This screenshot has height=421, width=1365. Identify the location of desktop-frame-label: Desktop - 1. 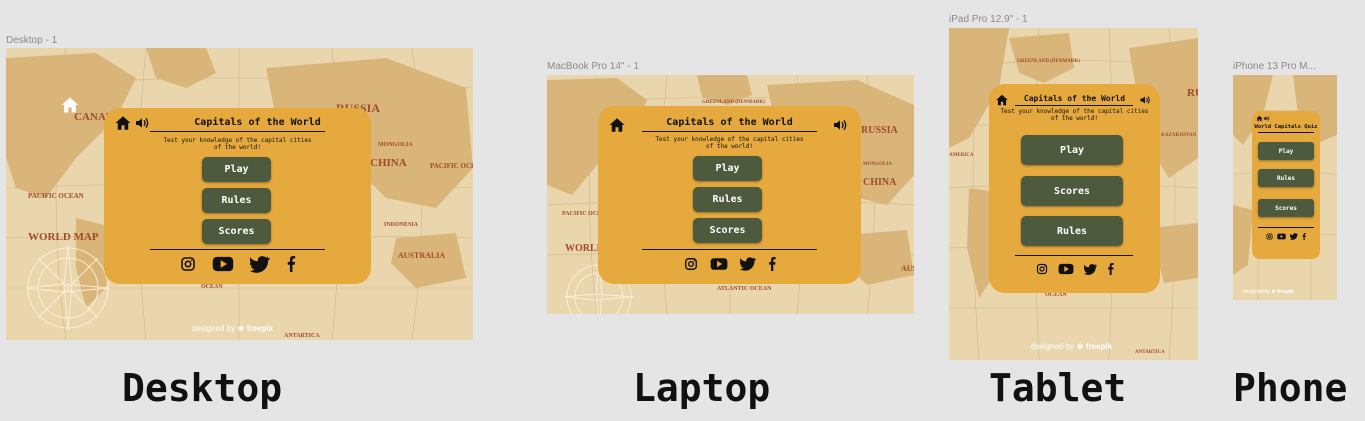
(32, 40).